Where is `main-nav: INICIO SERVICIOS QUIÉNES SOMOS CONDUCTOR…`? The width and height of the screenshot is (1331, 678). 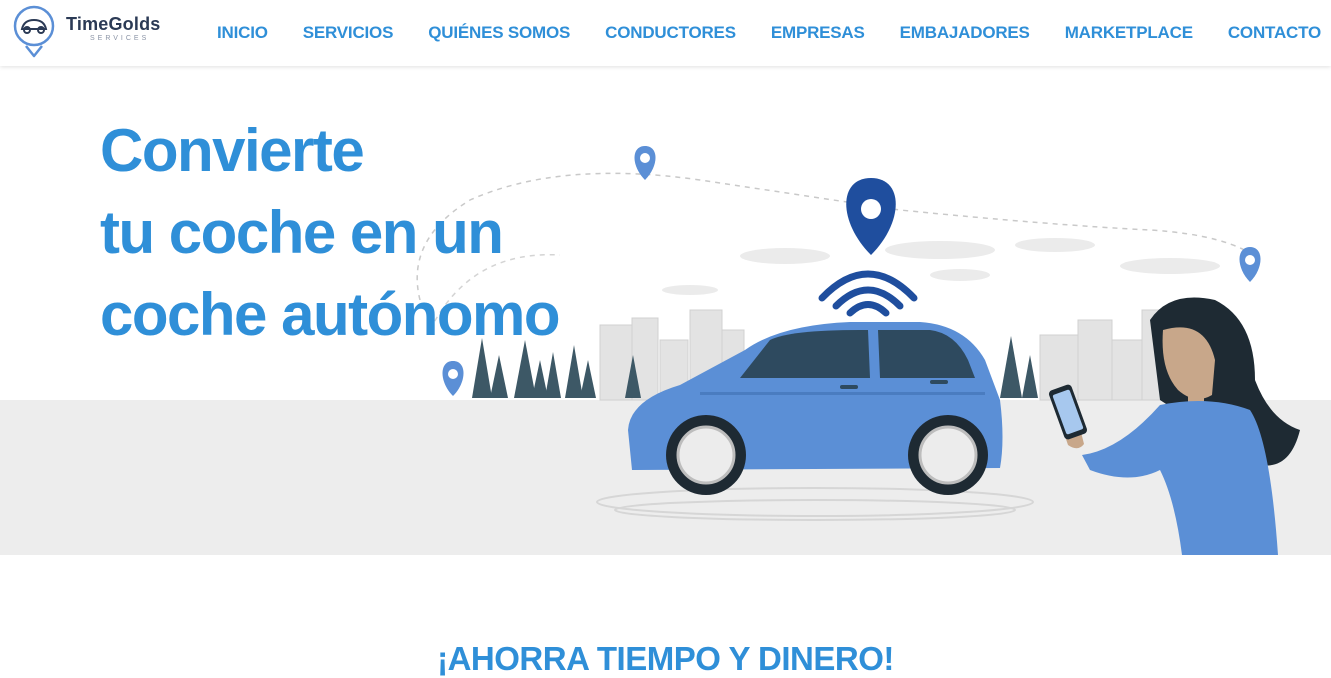
main-nav: INICIO SERVICIOS QUIÉNES SOMOS CONDUCTOR… is located at coordinates (751, 33).